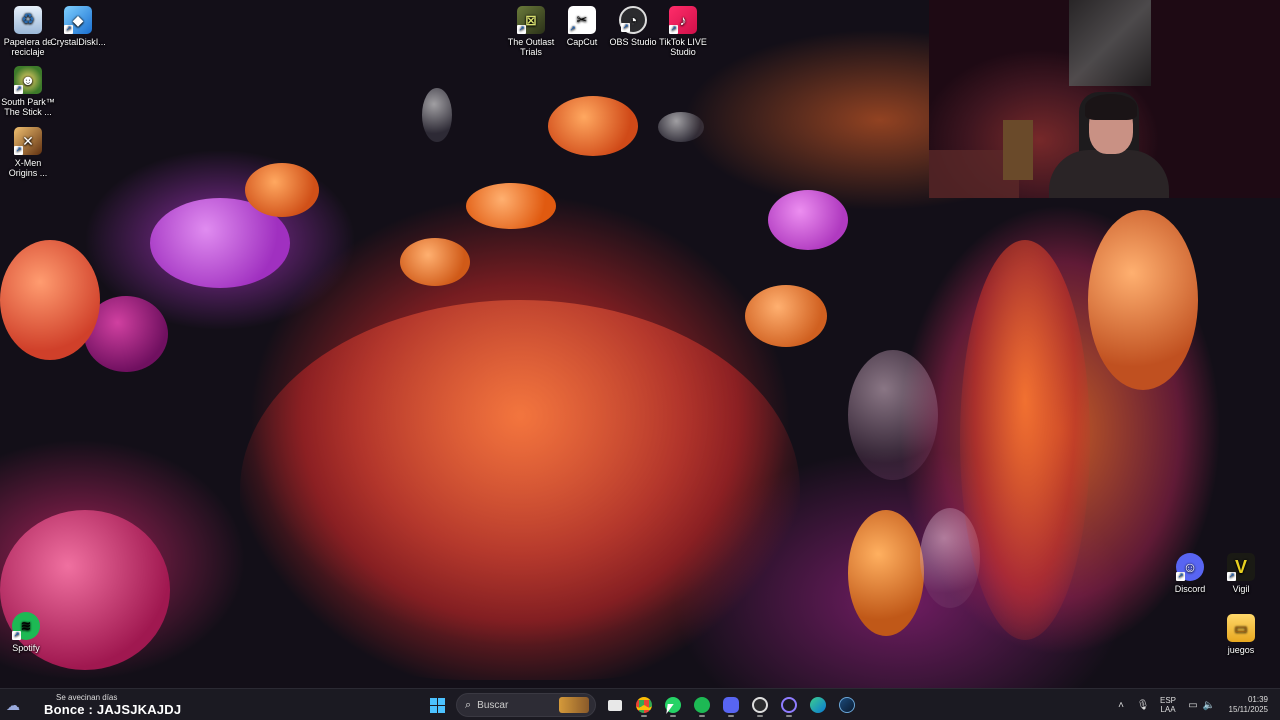 The image size is (1280, 720). I want to click on taskbar-app, so click(789, 705).